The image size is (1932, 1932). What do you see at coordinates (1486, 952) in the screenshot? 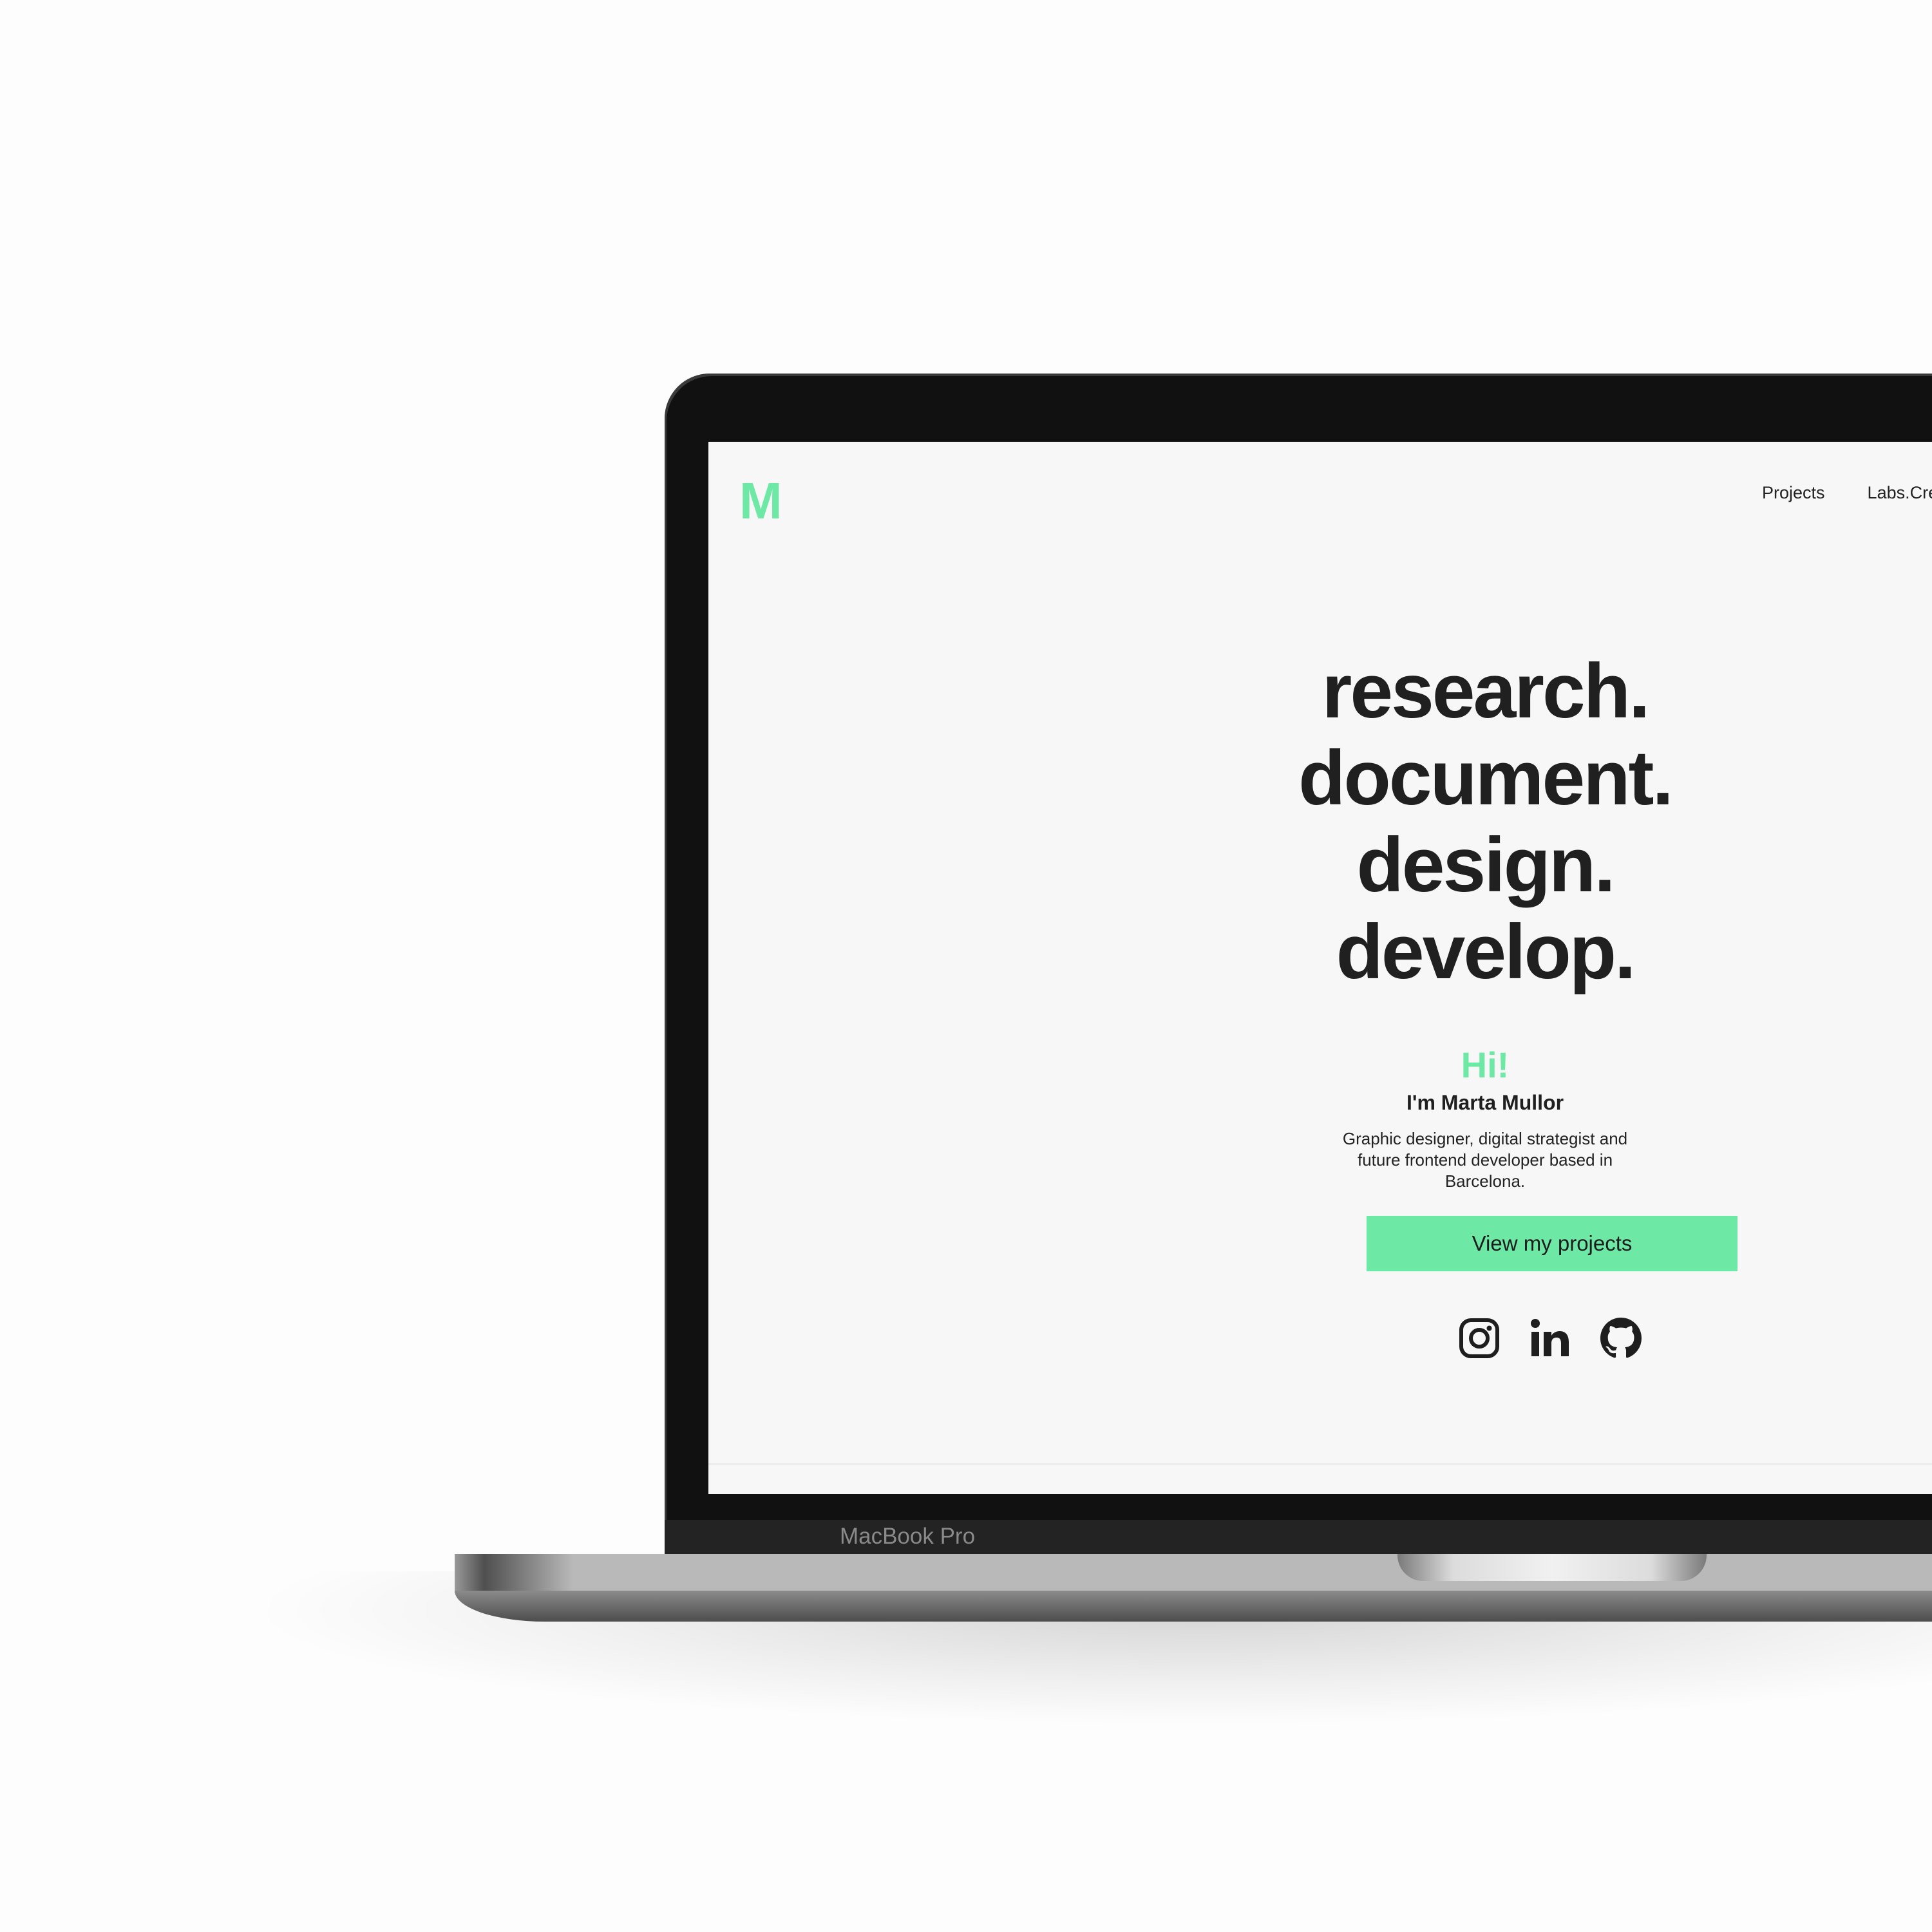
I see `headline-line: develop.` at bounding box center [1486, 952].